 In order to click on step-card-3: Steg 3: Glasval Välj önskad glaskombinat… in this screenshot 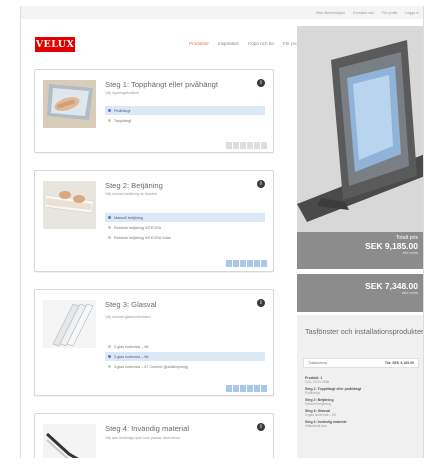, I will do `click(154, 342)`.